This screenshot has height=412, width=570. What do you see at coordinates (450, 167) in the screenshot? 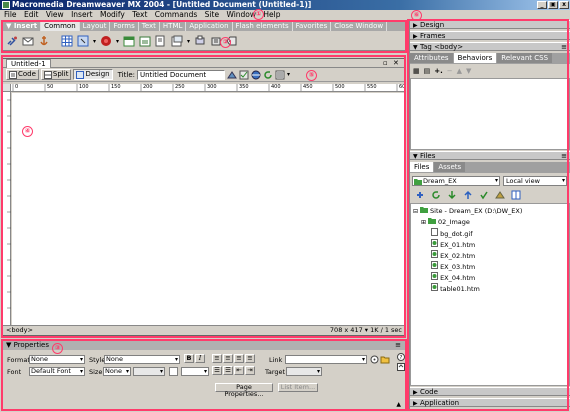
I see `tab-assets: Assets` at bounding box center [450, 167].